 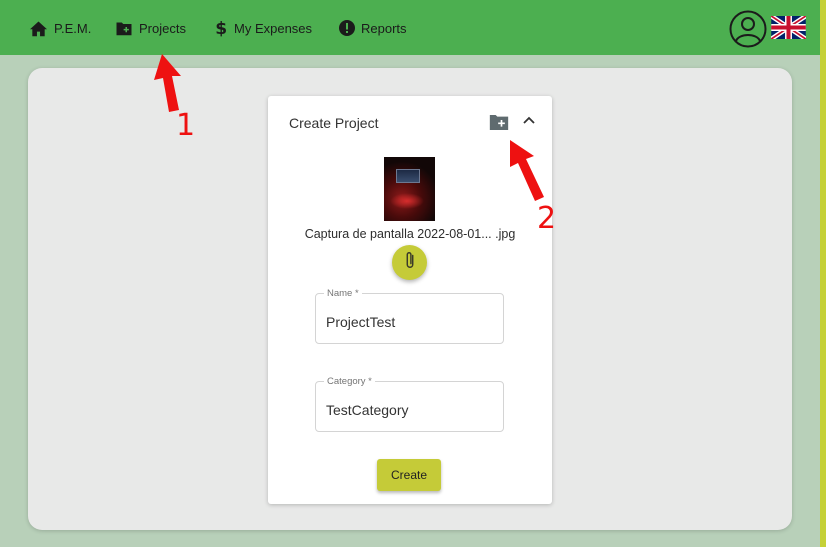 I want to click on nav-item-label: P.E.M., so click(x=73, y=28).